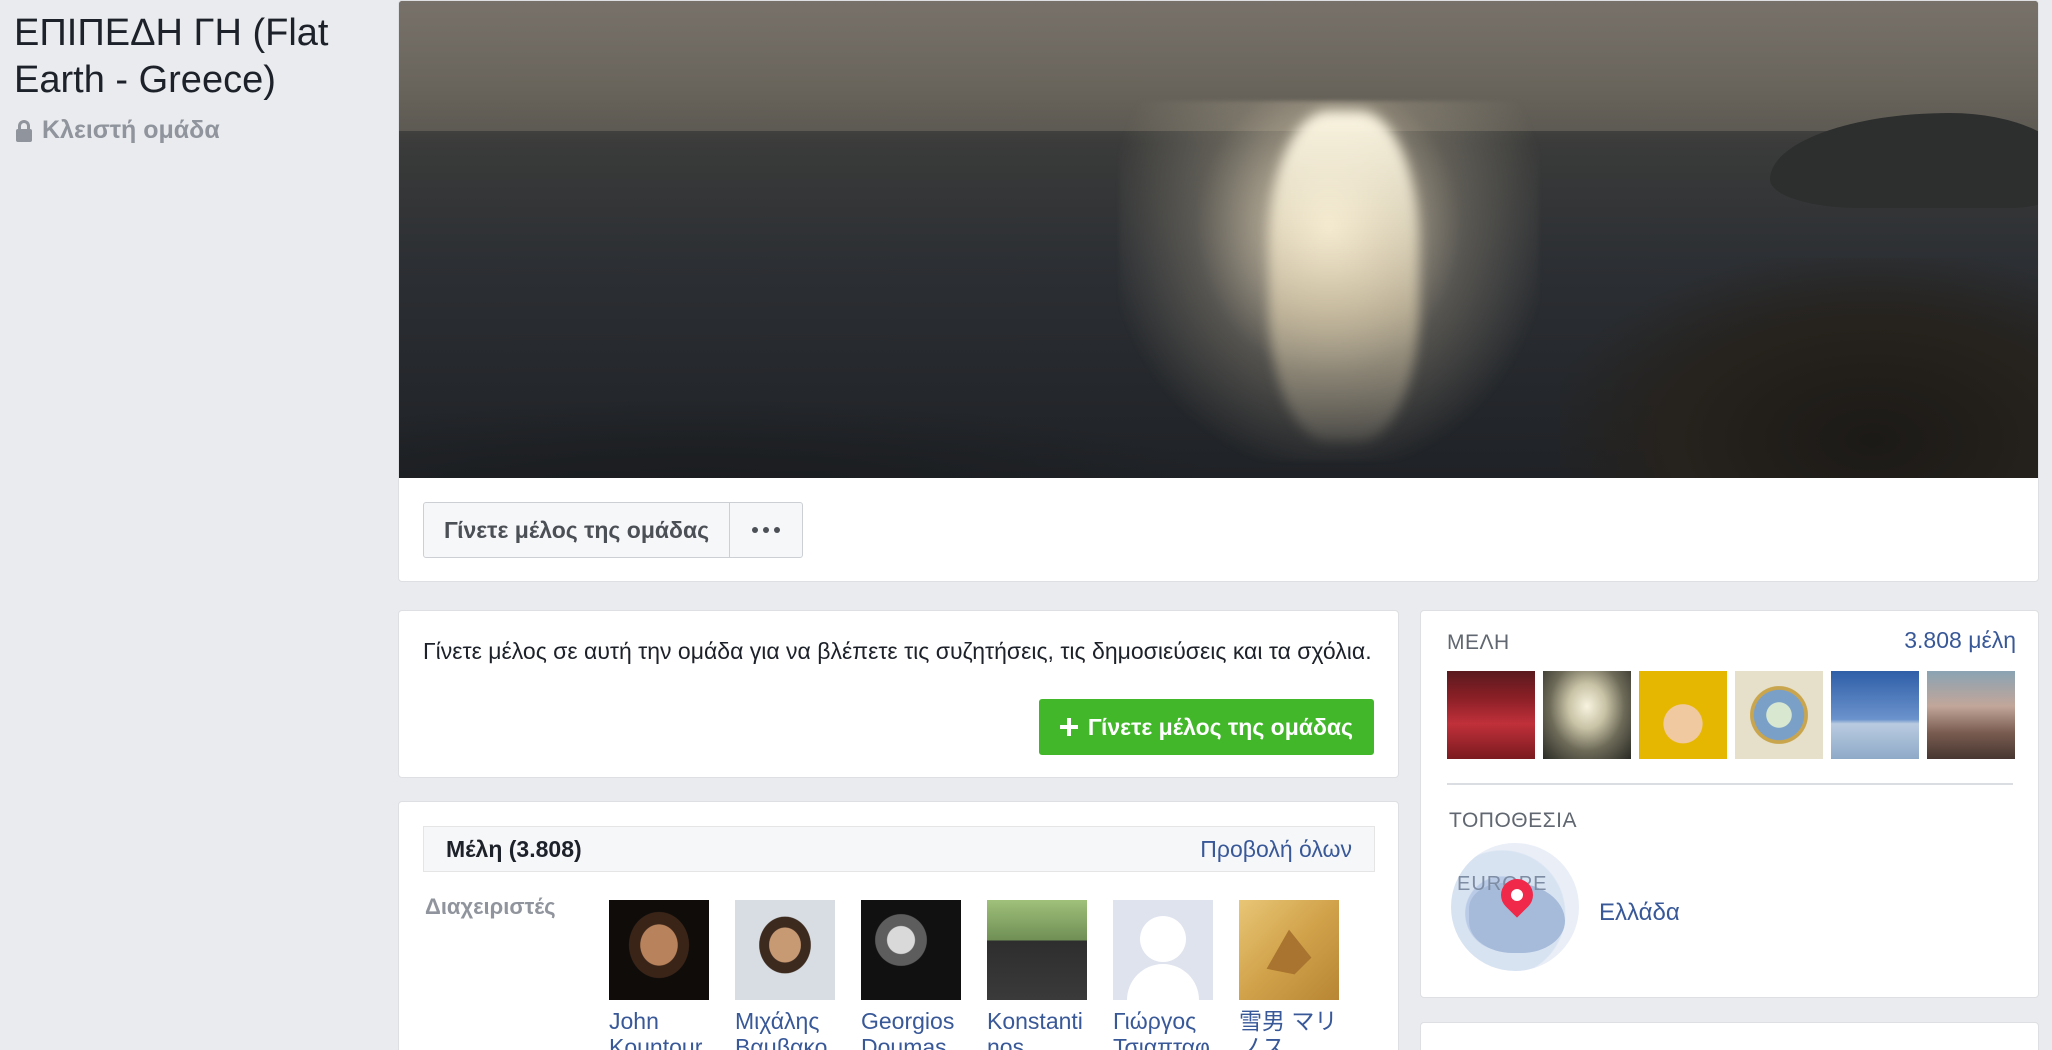 The height and width of the screenshot is (1050, 2052). I want to click on plus-icon, so click(1068, 727).